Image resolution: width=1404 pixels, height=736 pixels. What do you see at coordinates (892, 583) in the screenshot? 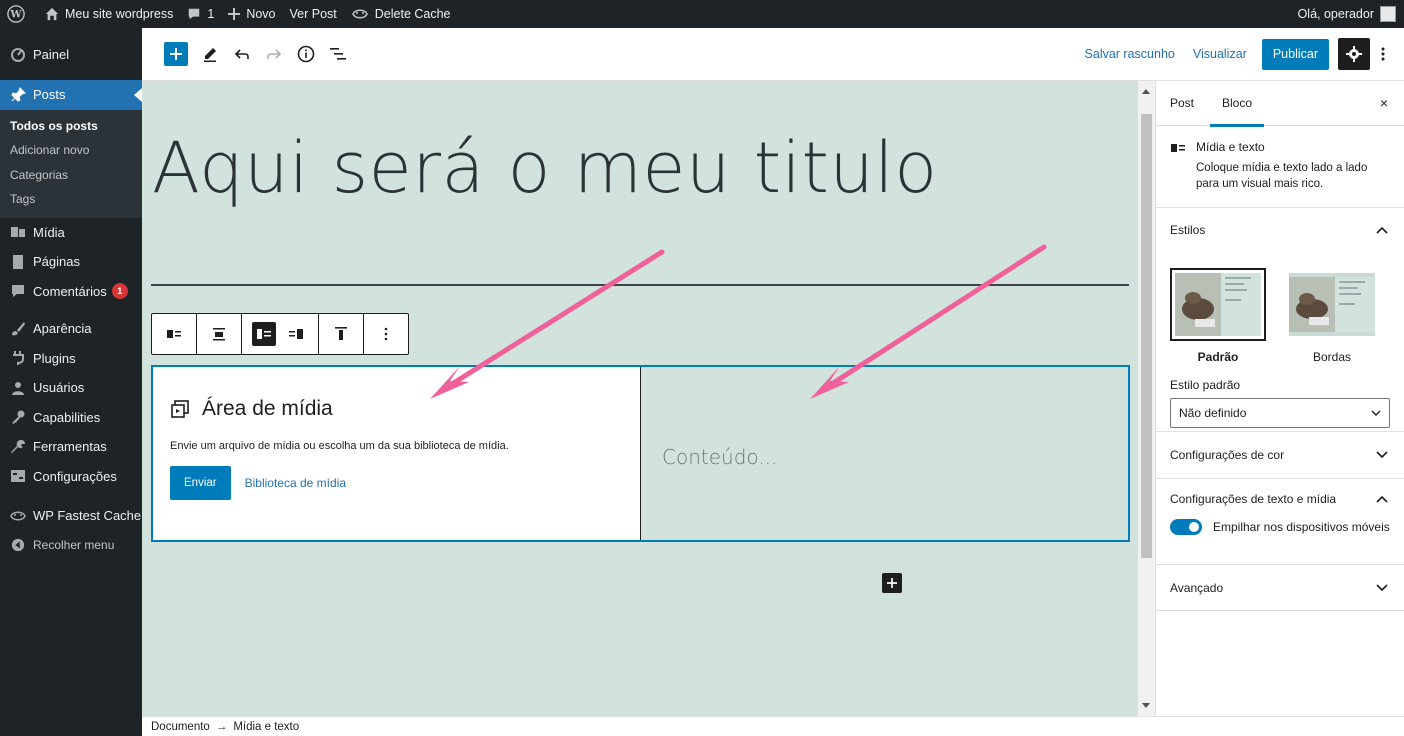
I see `add-block-button` at bounding box center [892, 583].